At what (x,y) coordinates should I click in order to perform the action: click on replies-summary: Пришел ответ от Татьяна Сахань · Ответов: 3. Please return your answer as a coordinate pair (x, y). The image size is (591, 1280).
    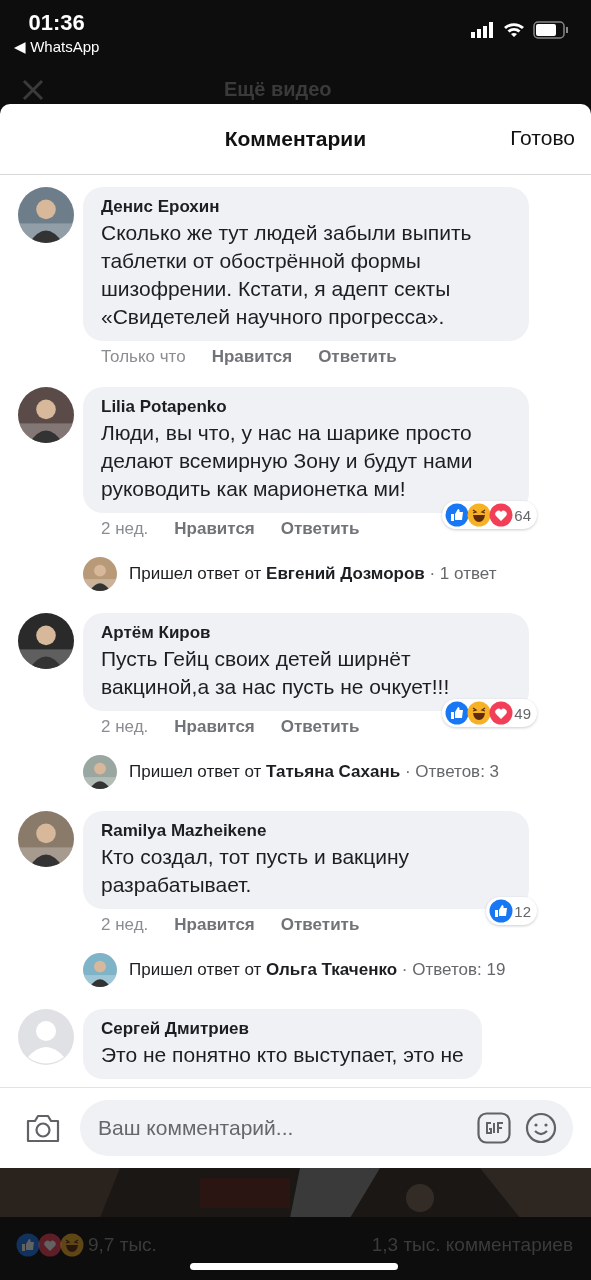
    Looking at the image, I should click on (314, 772).